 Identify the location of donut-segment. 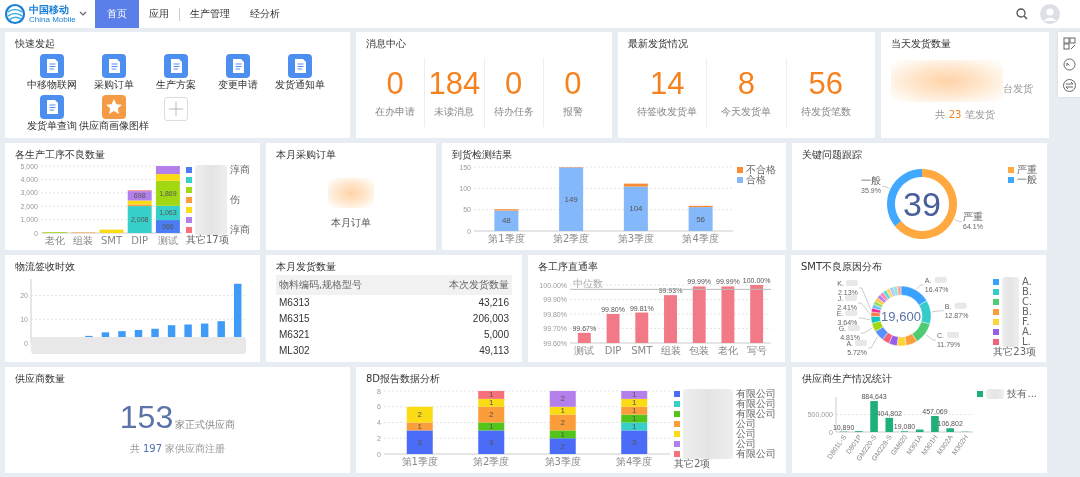
(882, 333).